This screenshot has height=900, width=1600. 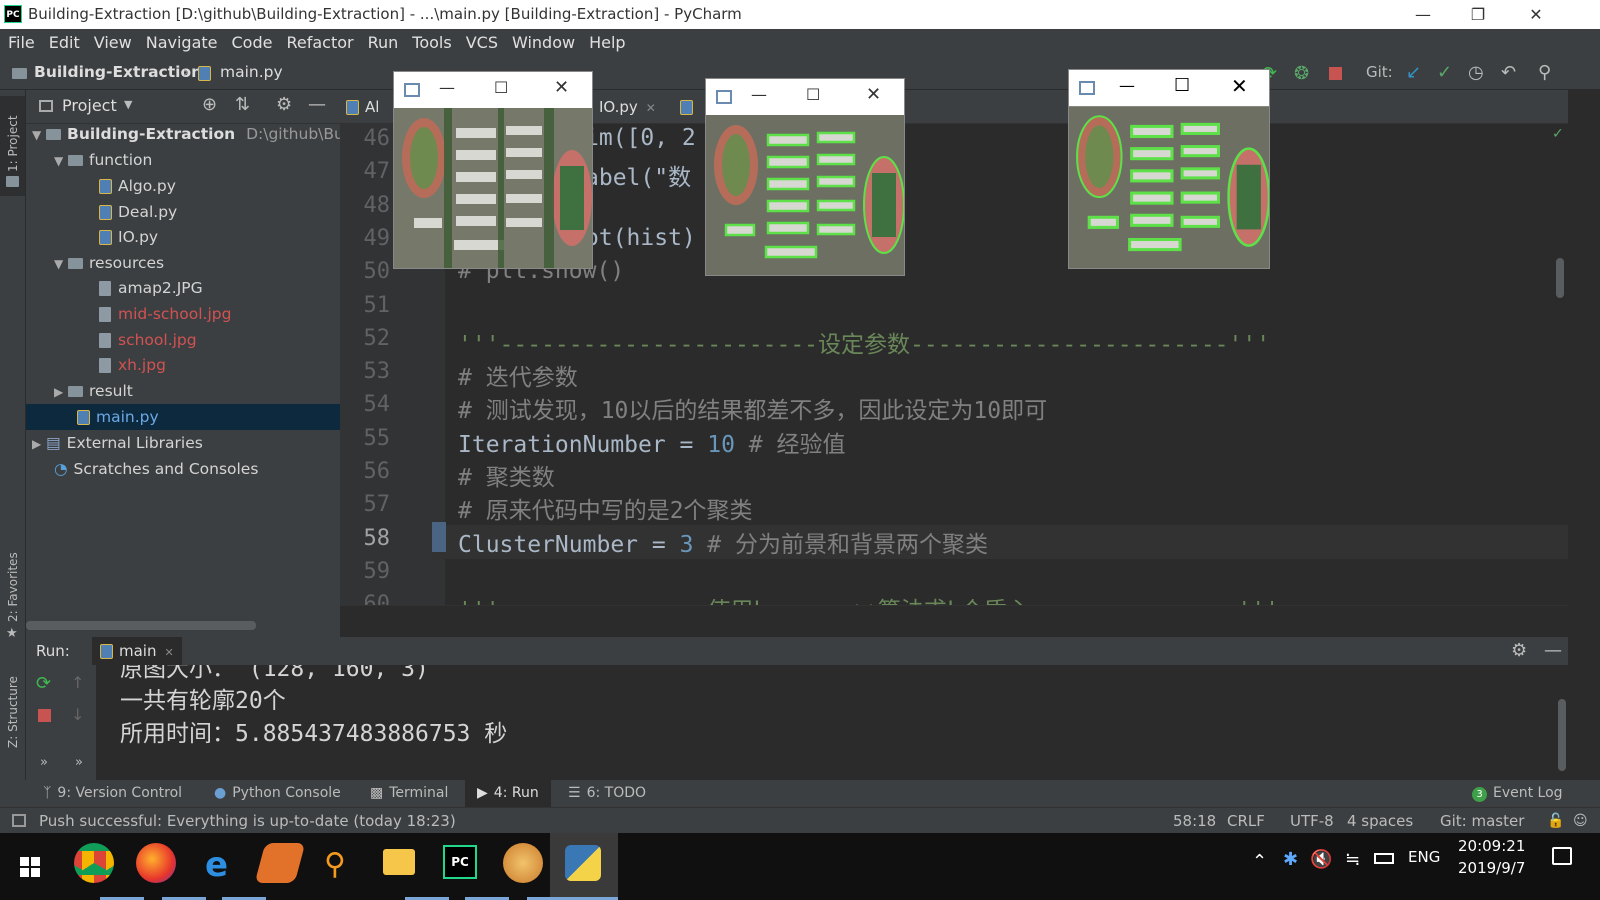 What do you see at coordinates (277, 793) in the screenshot?
I see `tab-python-console: ● Python Console` at bounding box center [277, 793].